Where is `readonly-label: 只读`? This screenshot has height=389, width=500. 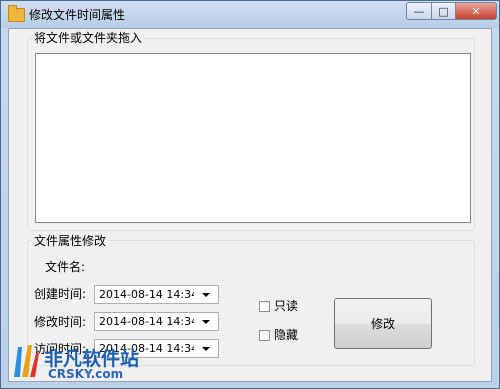 readonly-label: 只读 is located at coordinates (286, 306).